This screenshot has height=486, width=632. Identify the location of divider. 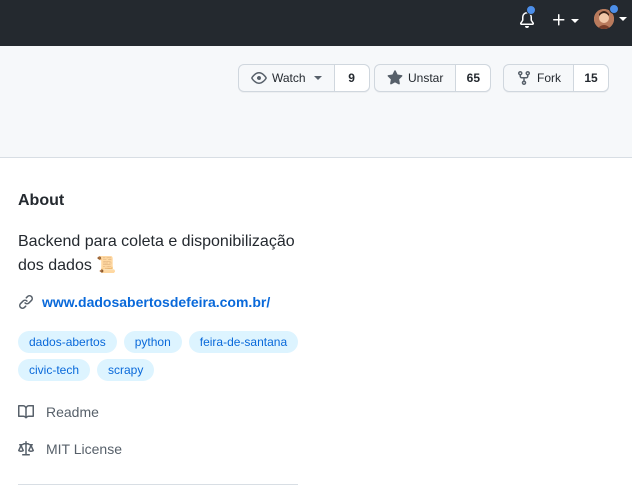
(158, 484).